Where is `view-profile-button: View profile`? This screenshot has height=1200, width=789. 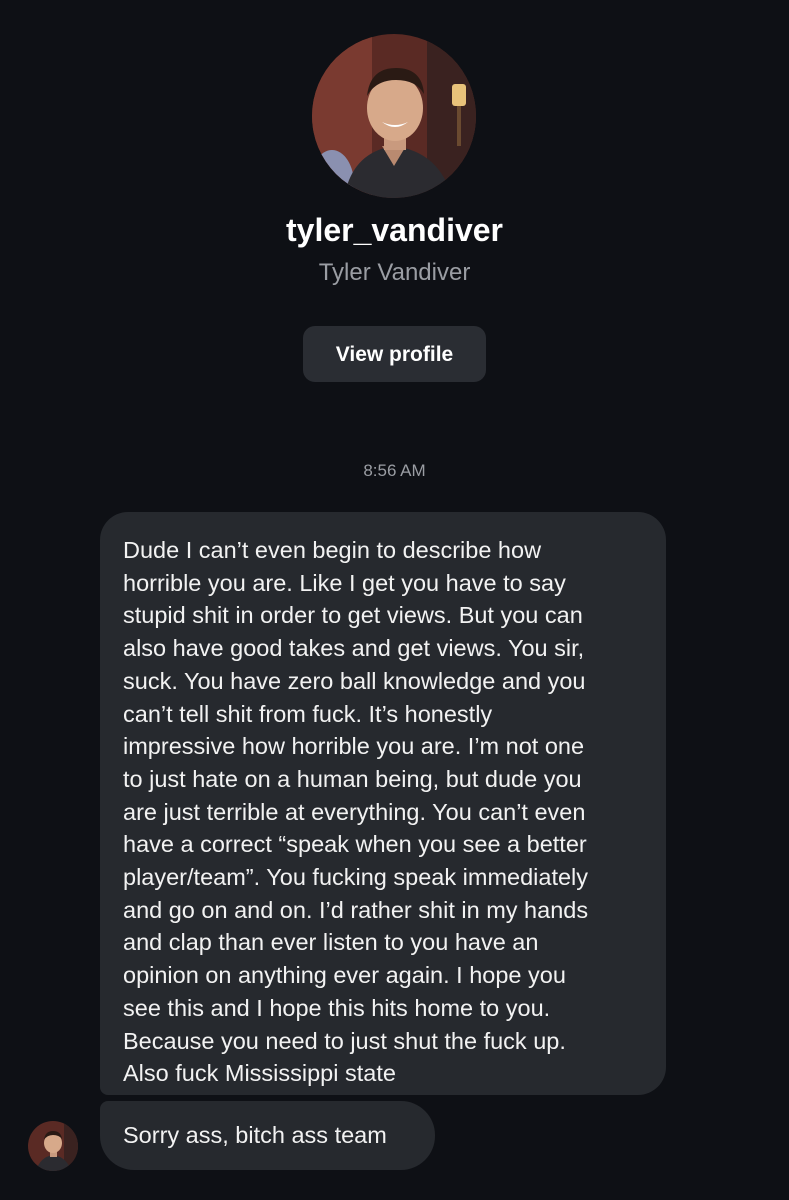 view-profile-button: View profile is located at coordinates (394, 354).